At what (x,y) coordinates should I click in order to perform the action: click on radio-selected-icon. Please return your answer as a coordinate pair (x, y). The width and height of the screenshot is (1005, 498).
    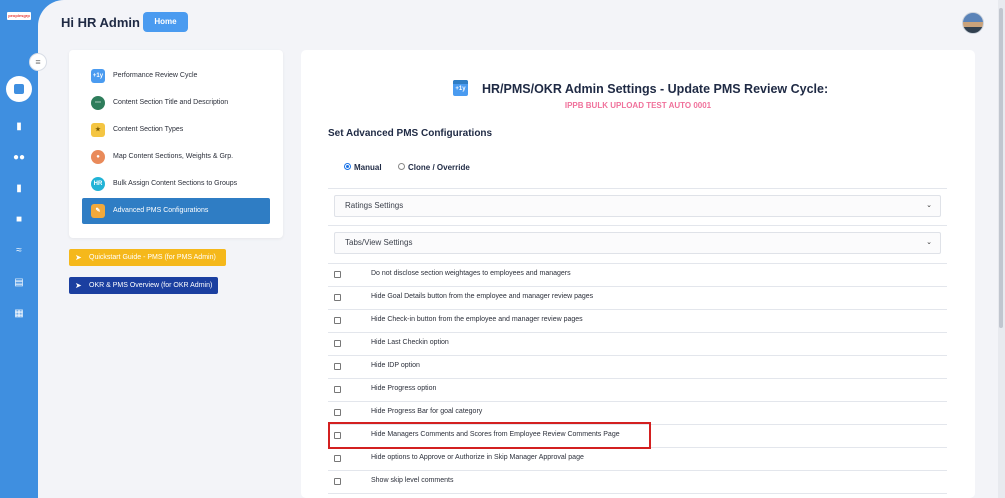
    Looking at the image, I should click on (347, 167).